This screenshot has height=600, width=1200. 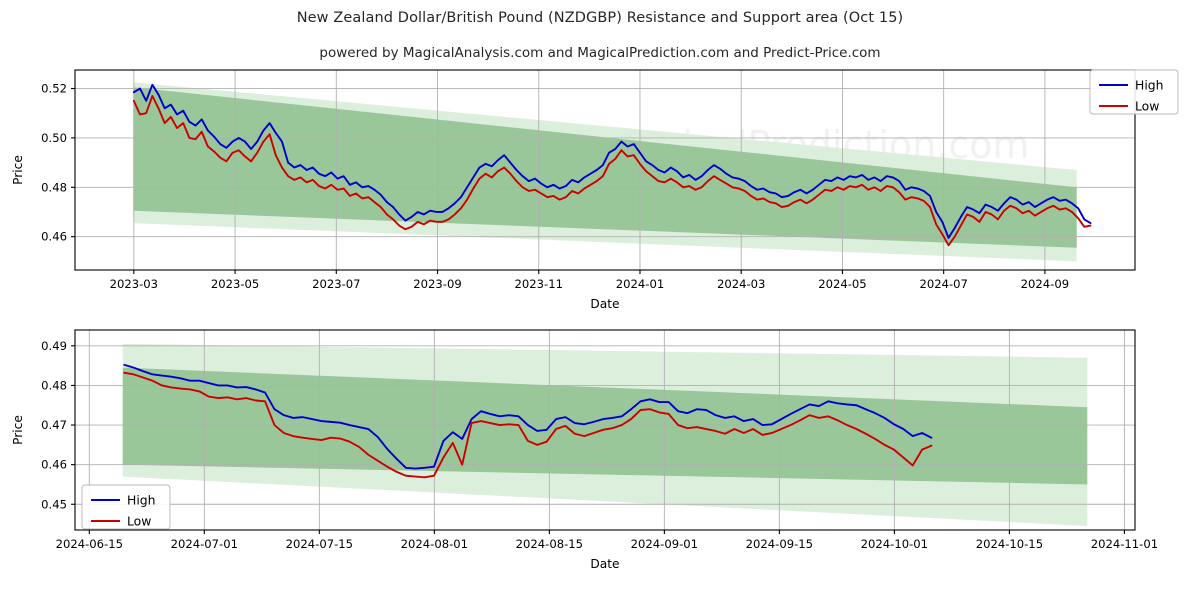 I want to click on x-tick-label: 2024-06-15, so click(x=89, y=544).